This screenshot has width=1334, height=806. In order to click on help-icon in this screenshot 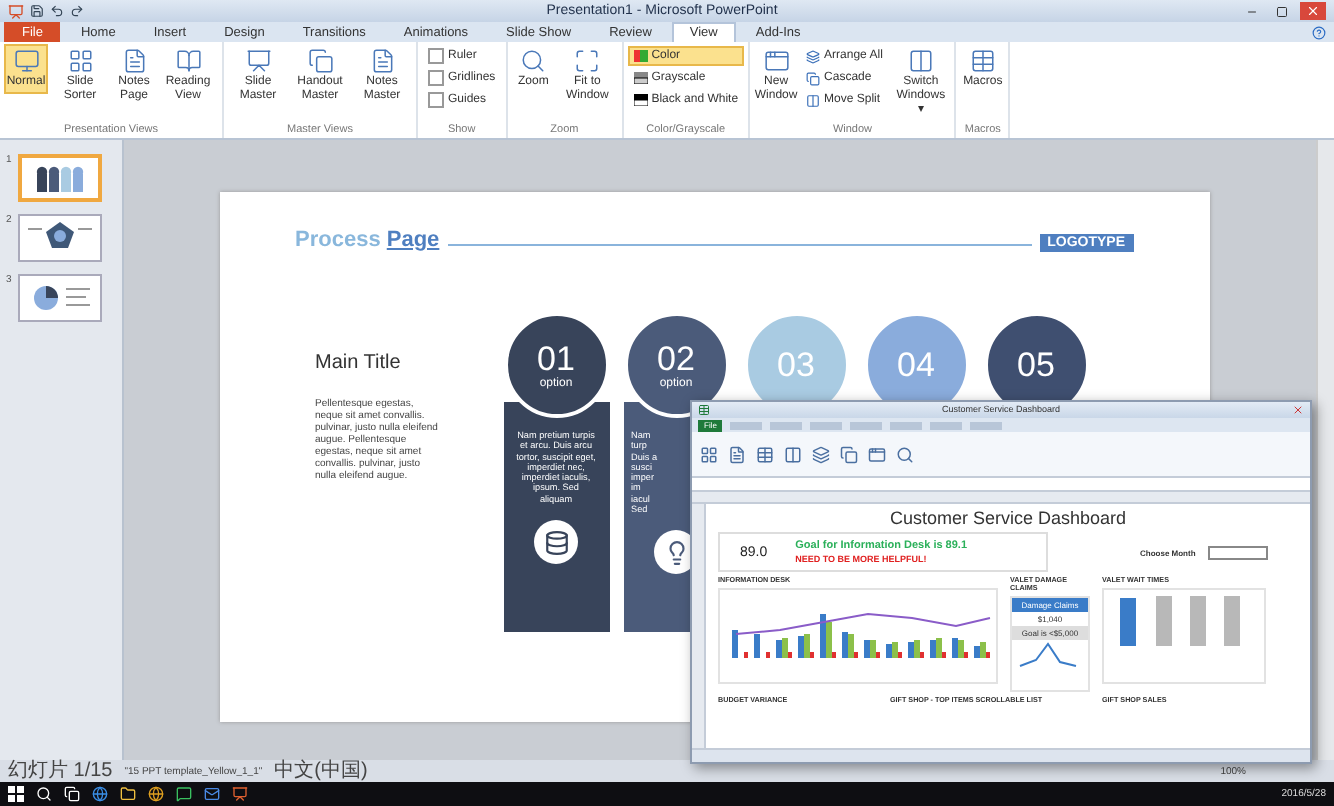, I will do `click(1319, 33)`.